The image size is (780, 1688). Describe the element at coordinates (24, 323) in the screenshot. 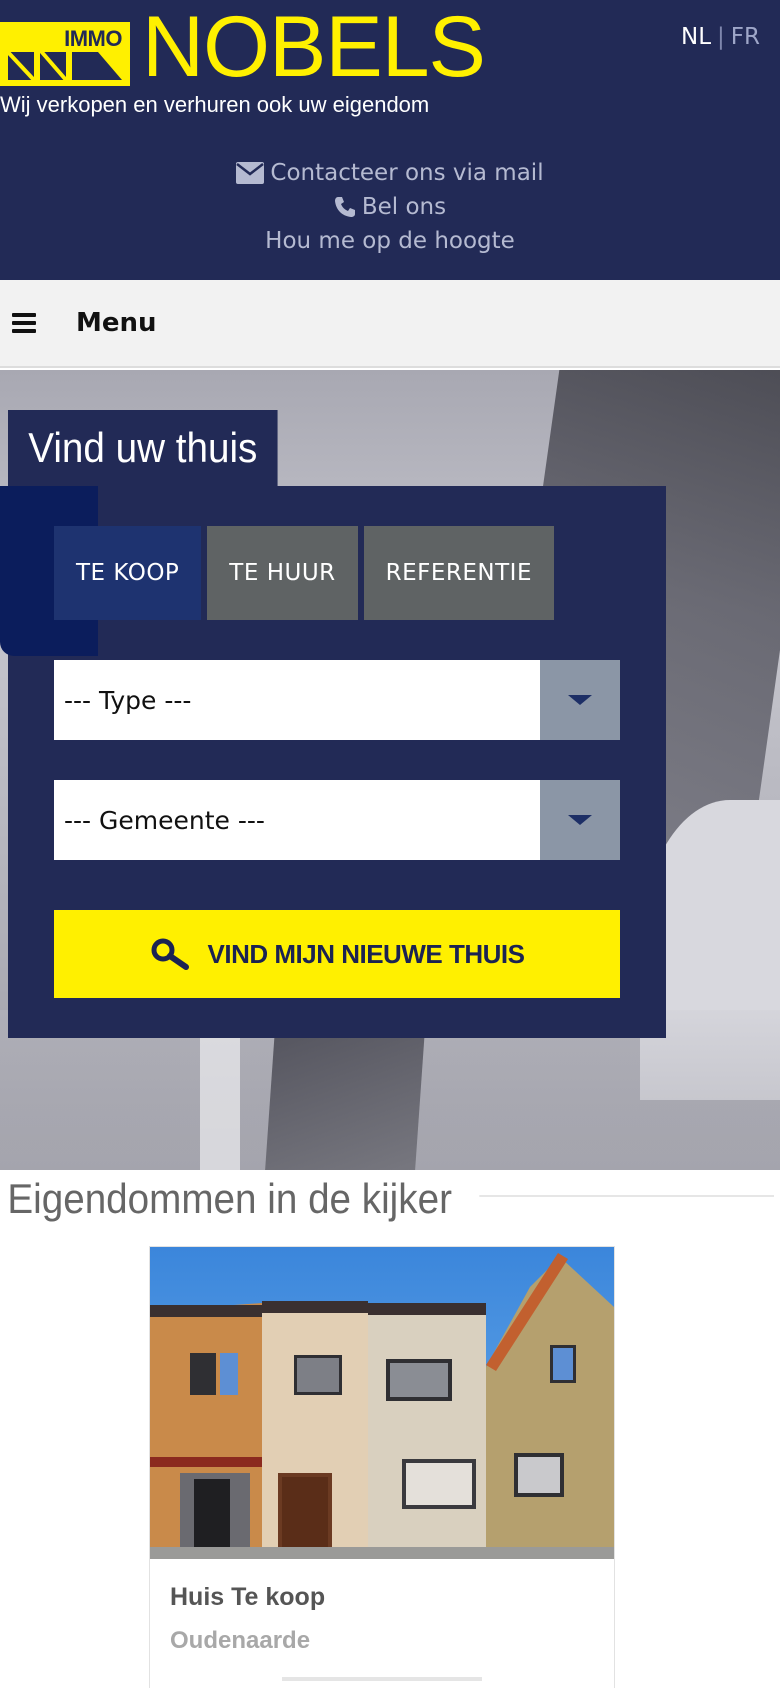

I see `hamburger-icon` at that location.